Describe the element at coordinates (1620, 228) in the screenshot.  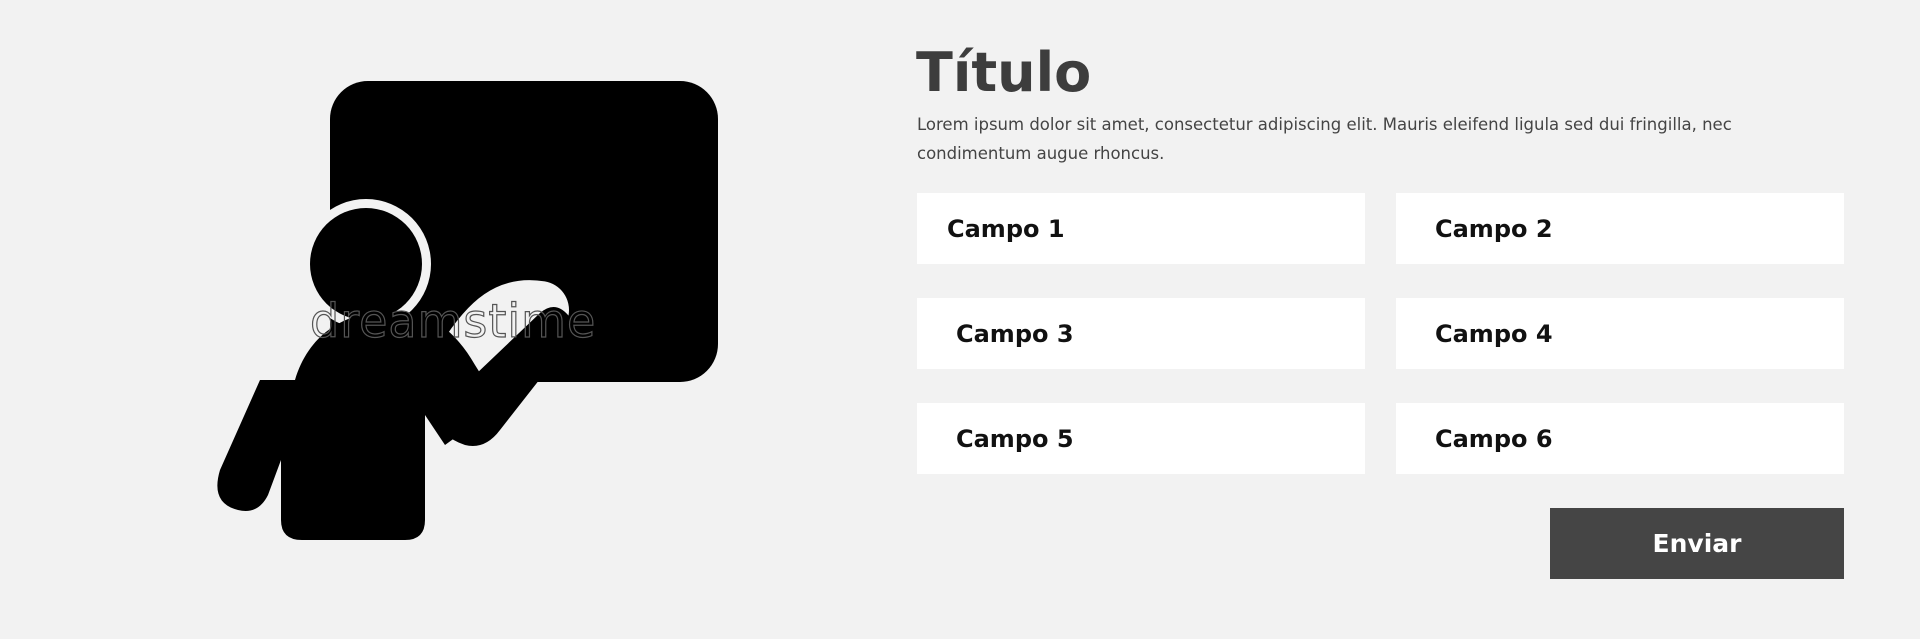
I see `campo-2-field: Campo 2` at that location.